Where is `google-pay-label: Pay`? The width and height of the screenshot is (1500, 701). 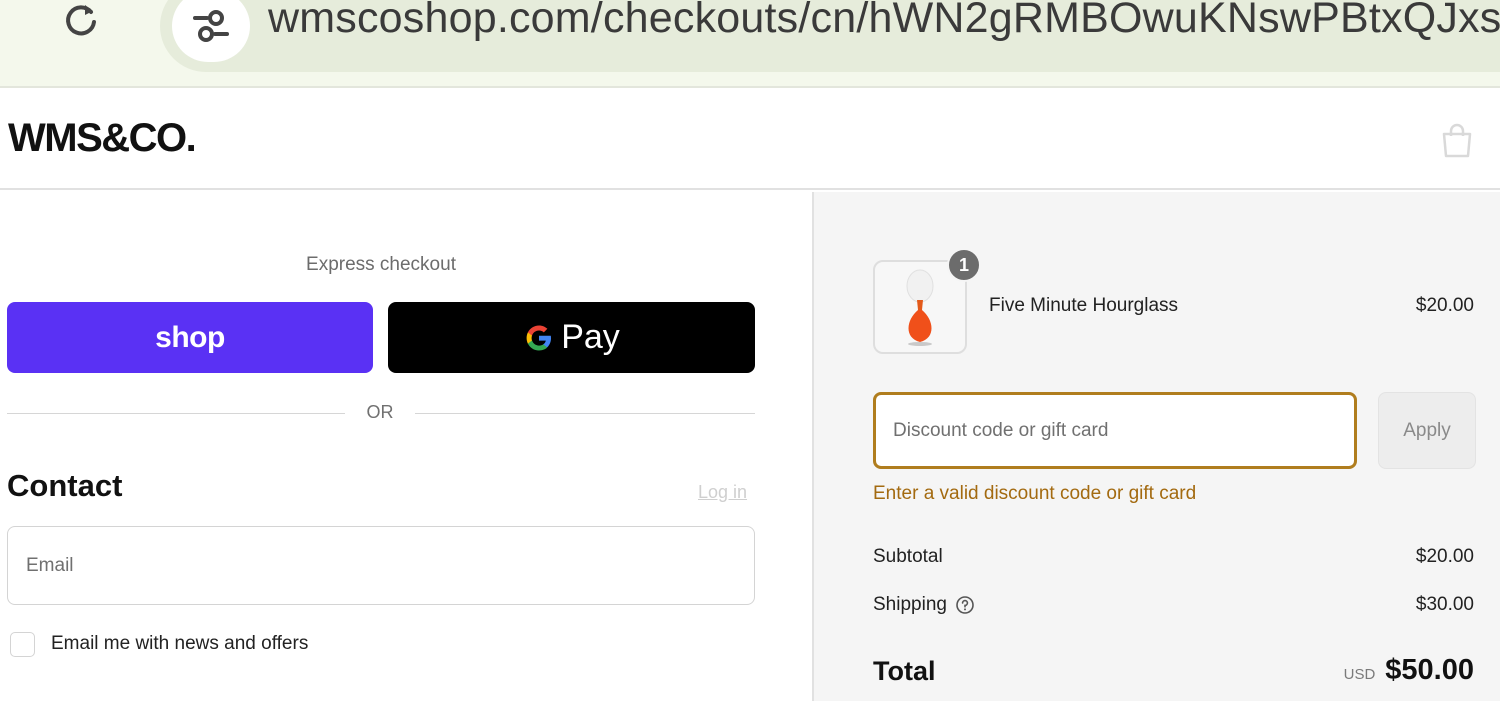
google-pay-label: Pay is located at coordinates (590, 337).